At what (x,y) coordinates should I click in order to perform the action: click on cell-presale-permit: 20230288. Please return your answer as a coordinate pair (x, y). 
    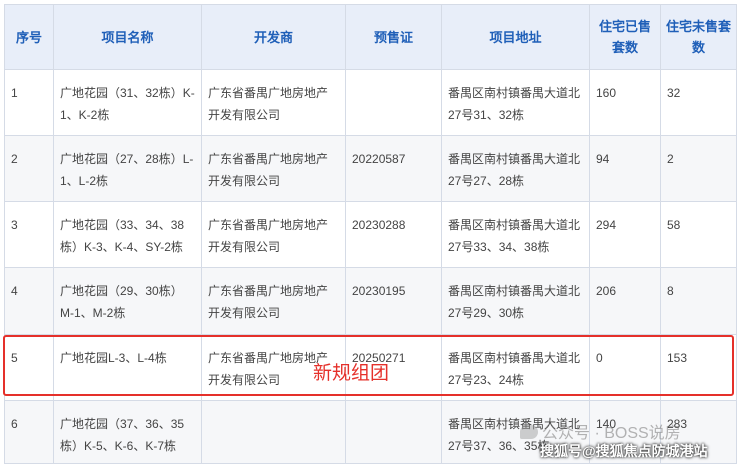
    Looking at the image, I should click on (393, 234).